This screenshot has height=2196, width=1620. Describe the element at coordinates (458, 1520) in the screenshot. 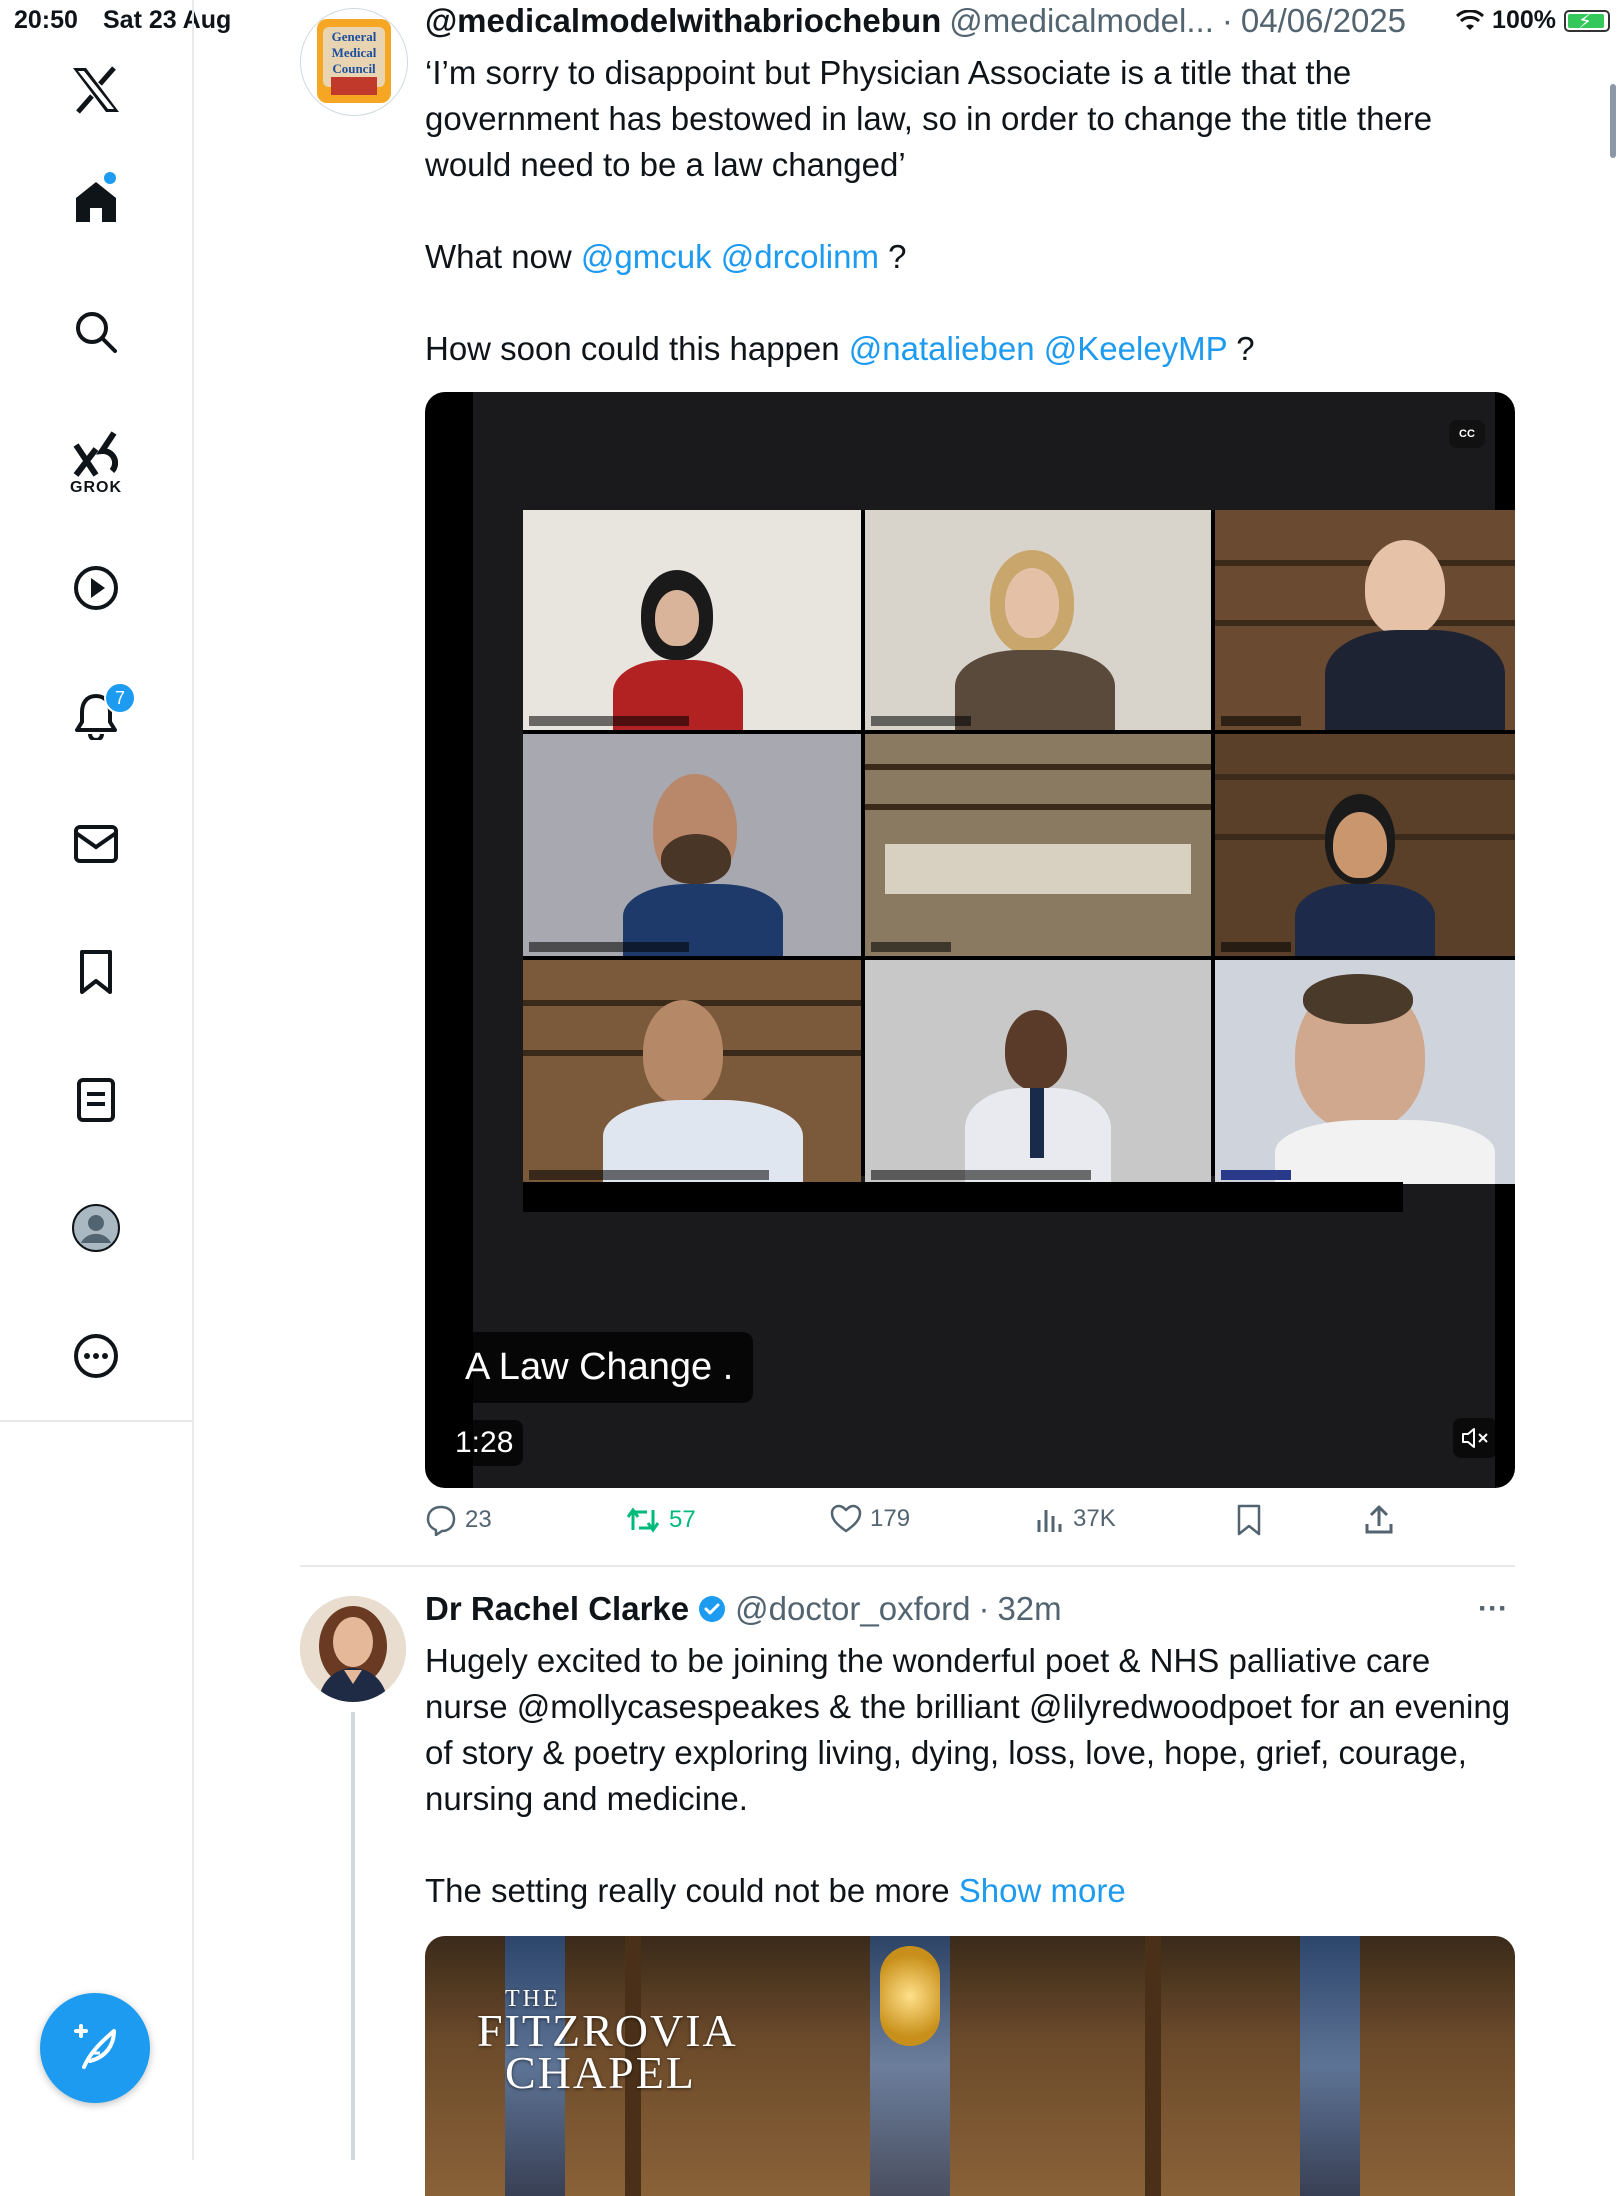

I see `reply-button: 23` at that location.